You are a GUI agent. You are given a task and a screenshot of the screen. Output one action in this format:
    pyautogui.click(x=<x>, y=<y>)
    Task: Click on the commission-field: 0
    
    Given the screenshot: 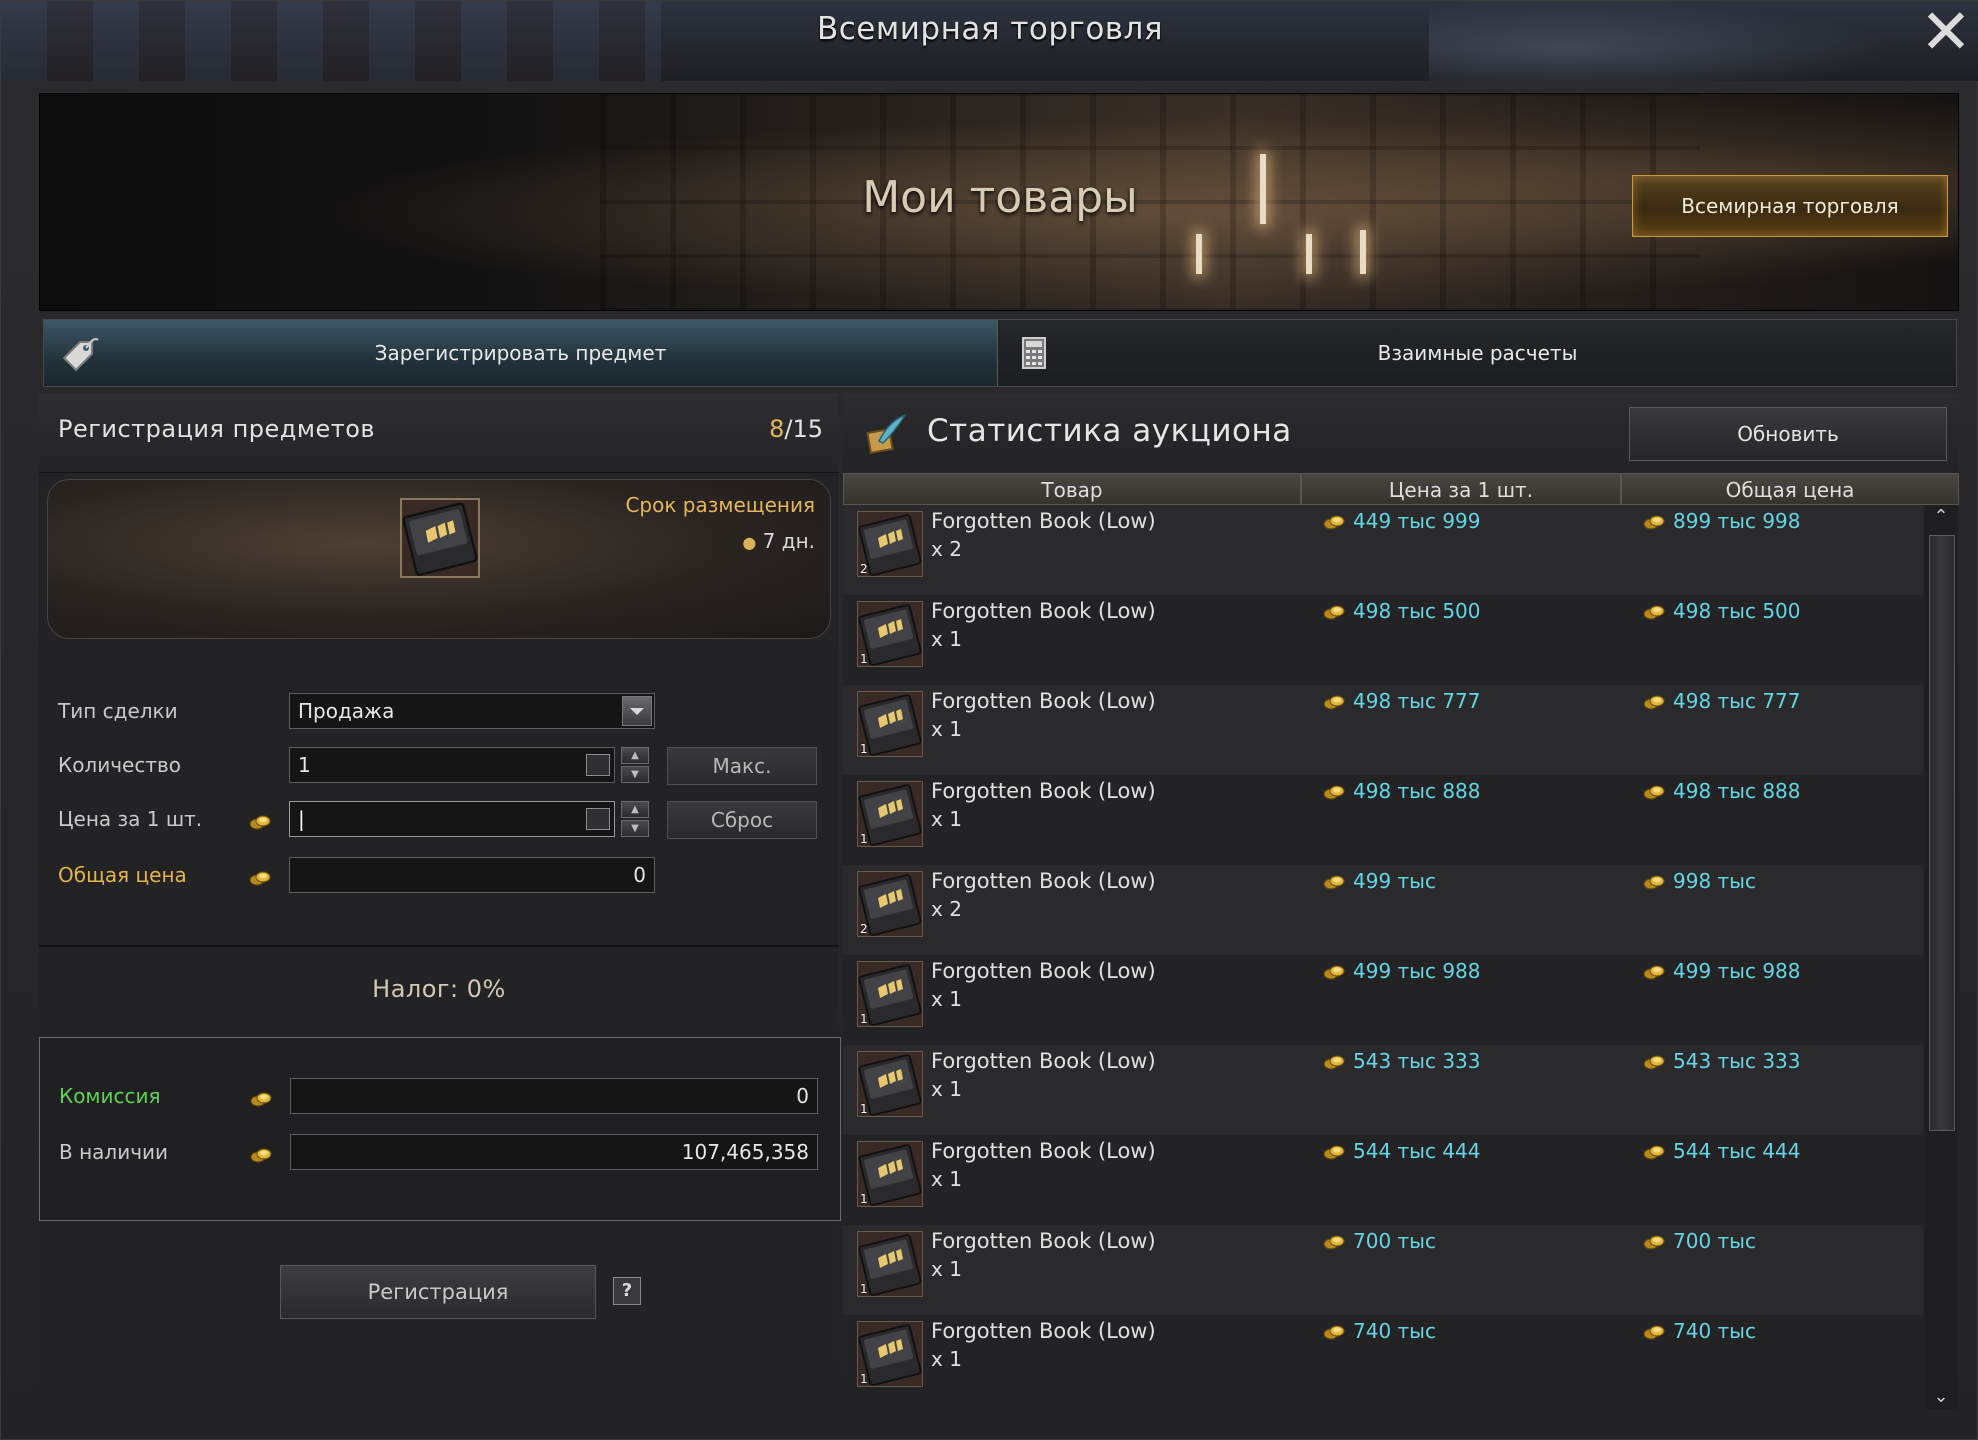 What is the action you would take?
    pyautogui.click(x=554, y=1096)
    